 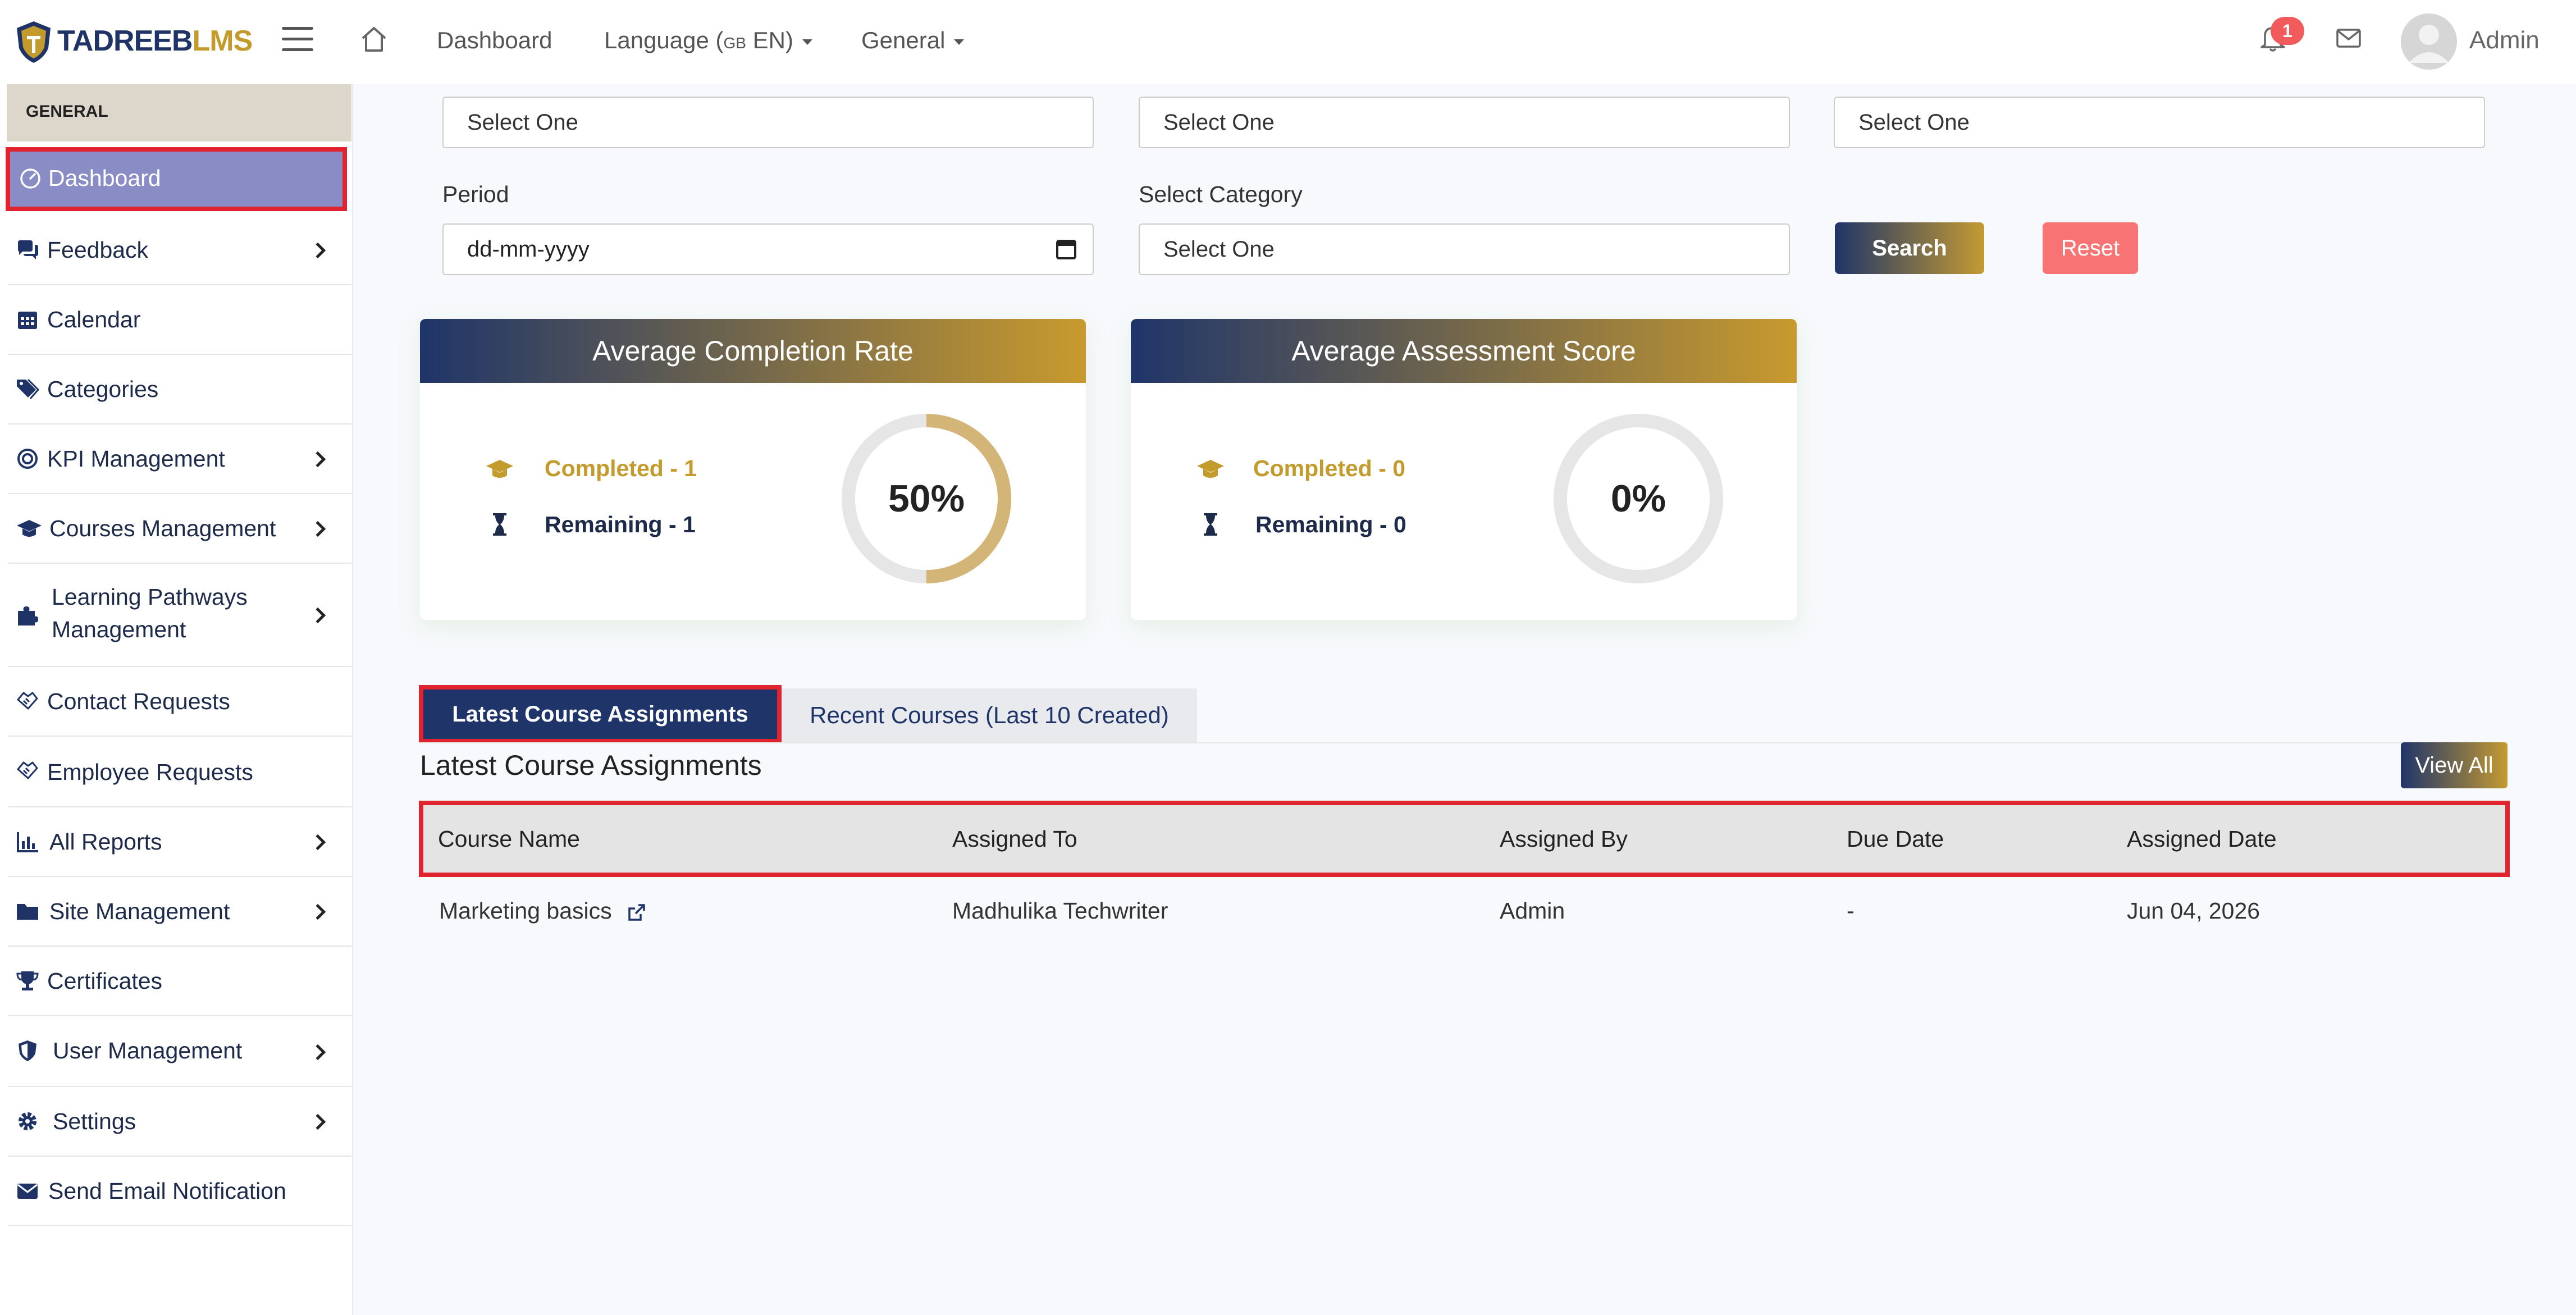 I want to click on sidebar-item-employee-requests: Employee Requests, so click(x=179, y=772).